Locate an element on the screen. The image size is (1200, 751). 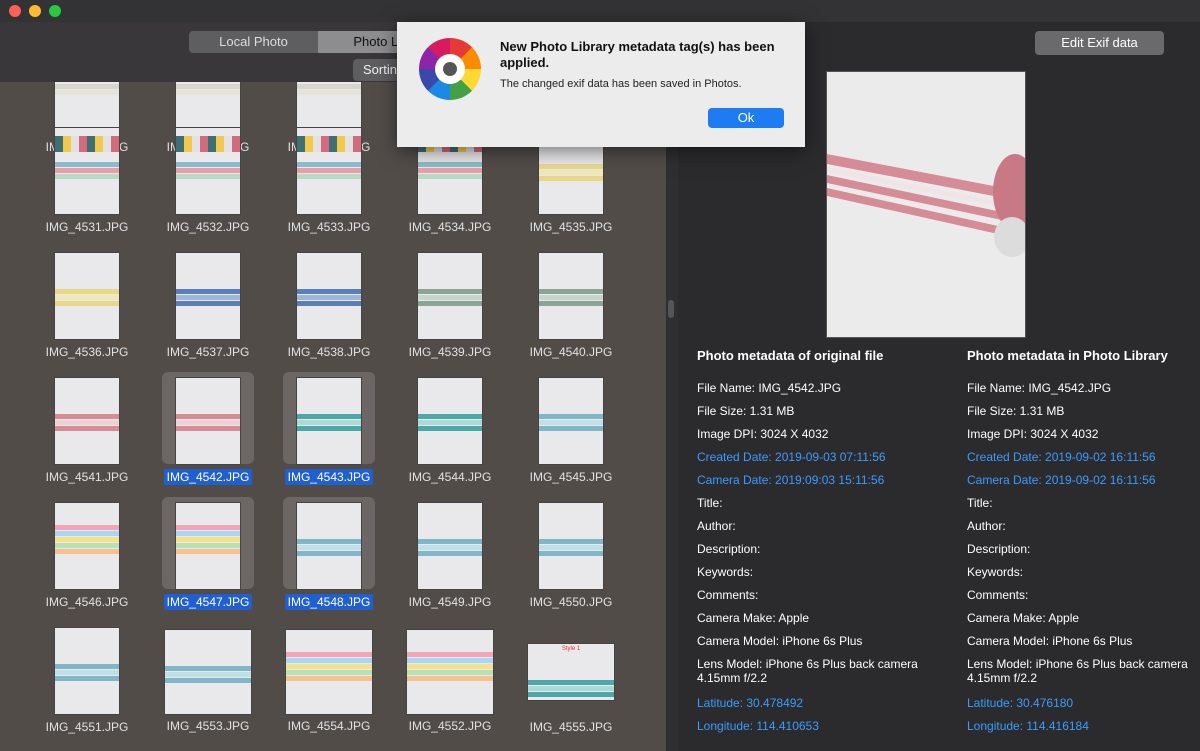
library-file-name: File Name: IMG_4542.JPG is located at coordinates (1039, 388).